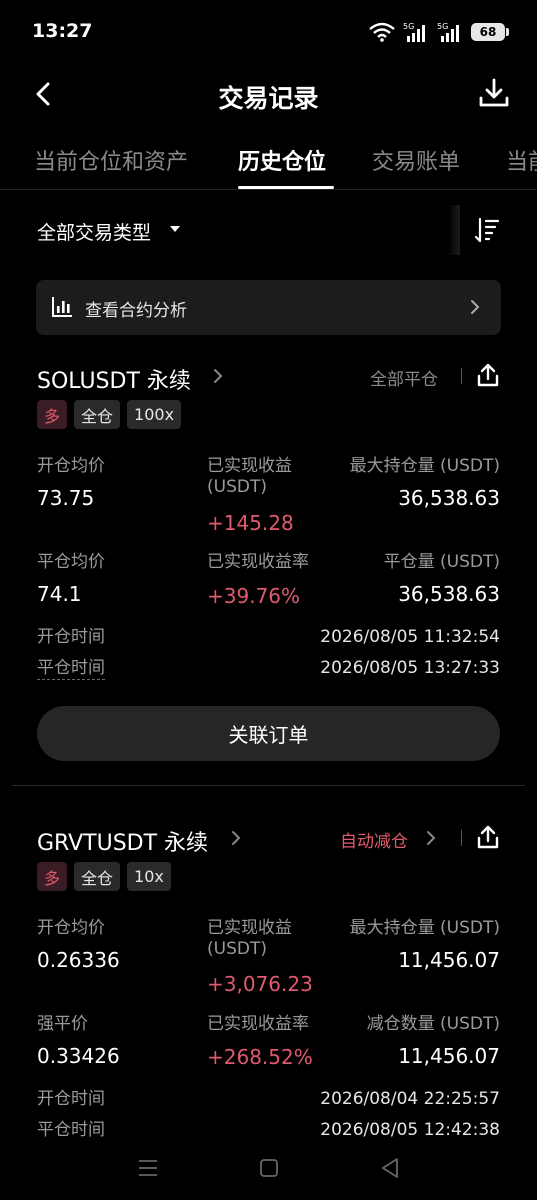  Describe the element at coordinates (382, 32) in the screenshot. I see `wifi-icon` at that location.